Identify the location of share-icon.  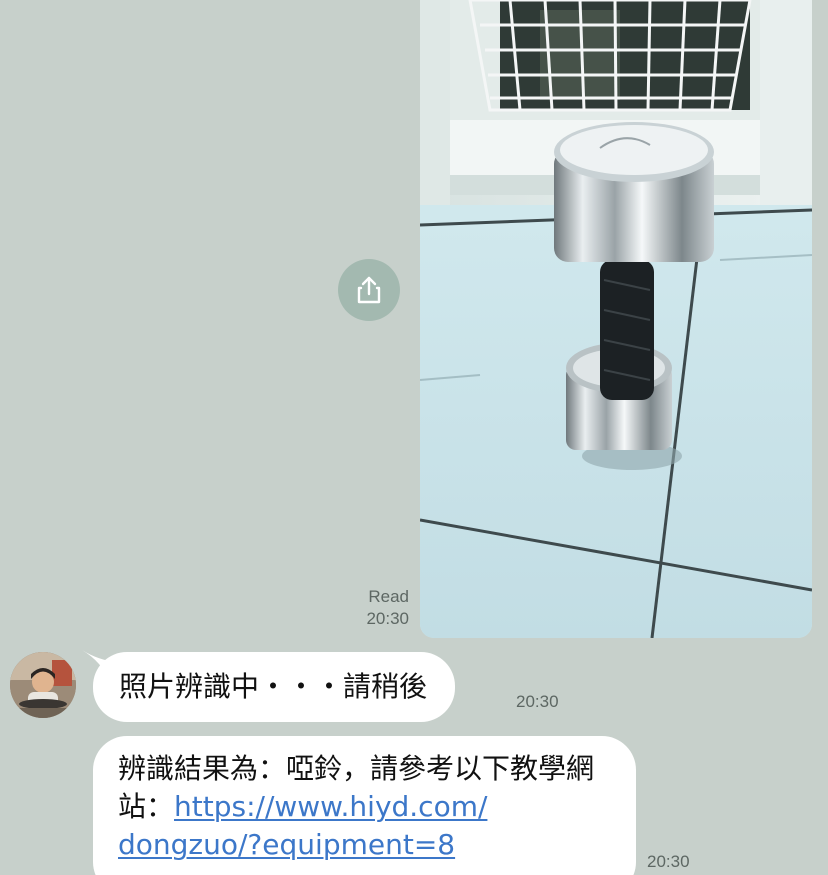
(369, 290).